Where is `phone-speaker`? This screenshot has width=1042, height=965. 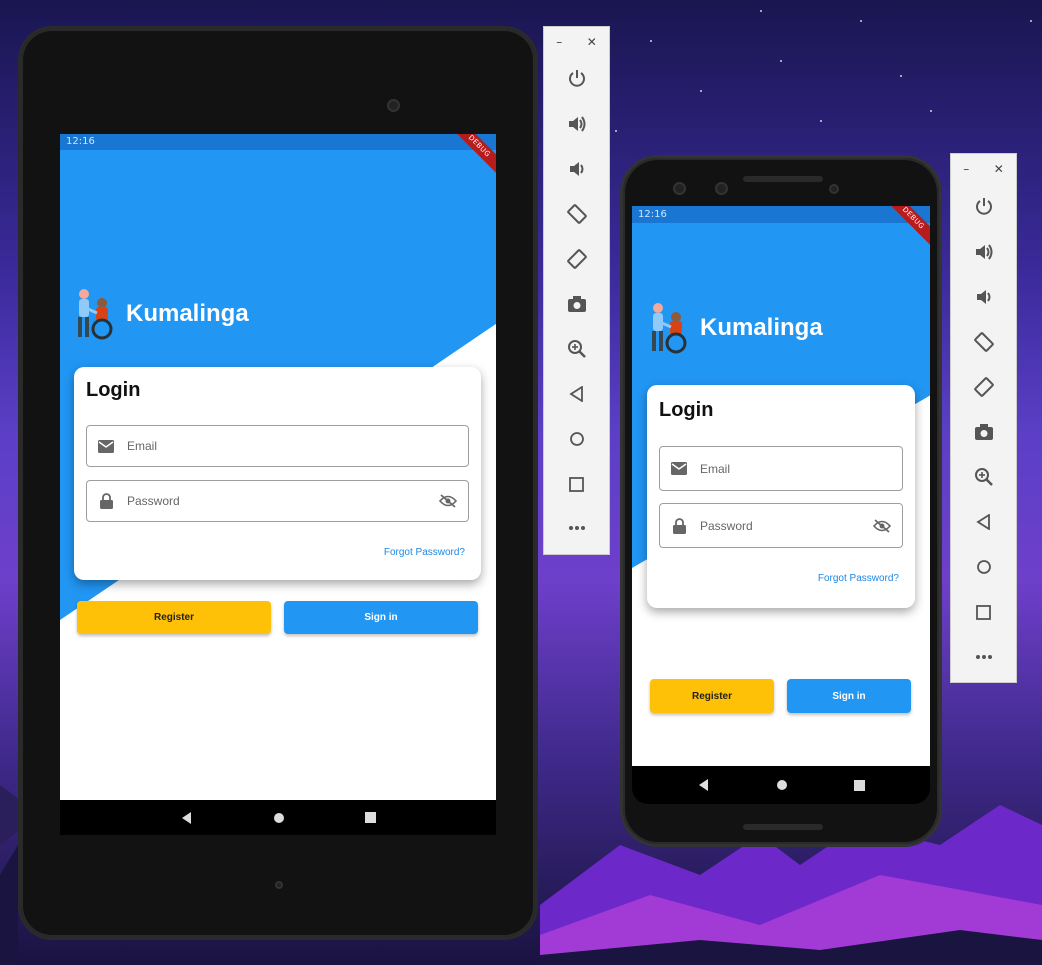 phone-speaker is located at coordinates (783, 179).